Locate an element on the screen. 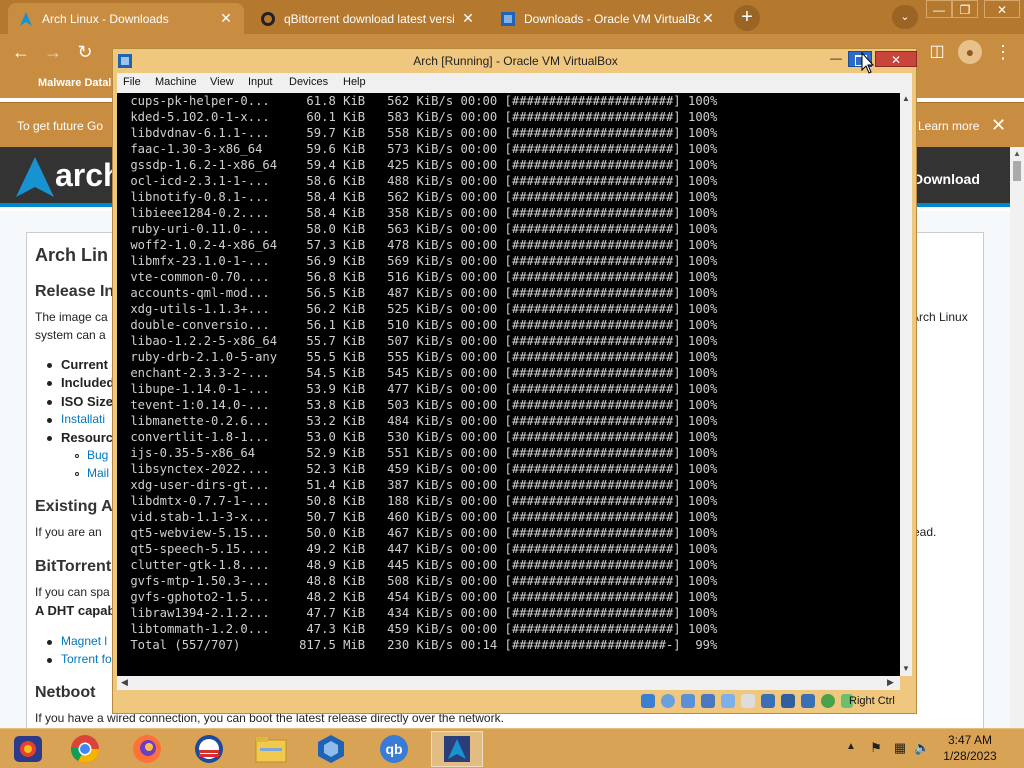  cpu-icon is located at coordinates (808, 701).